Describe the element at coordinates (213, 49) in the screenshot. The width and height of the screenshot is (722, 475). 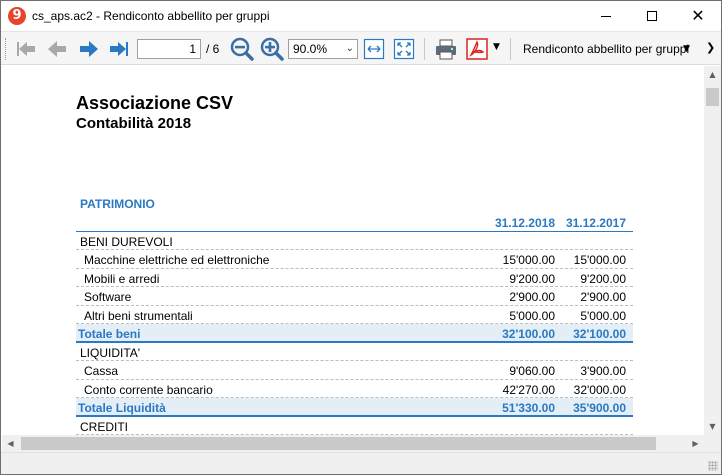
I see `page-total-label: / 6` at that location.